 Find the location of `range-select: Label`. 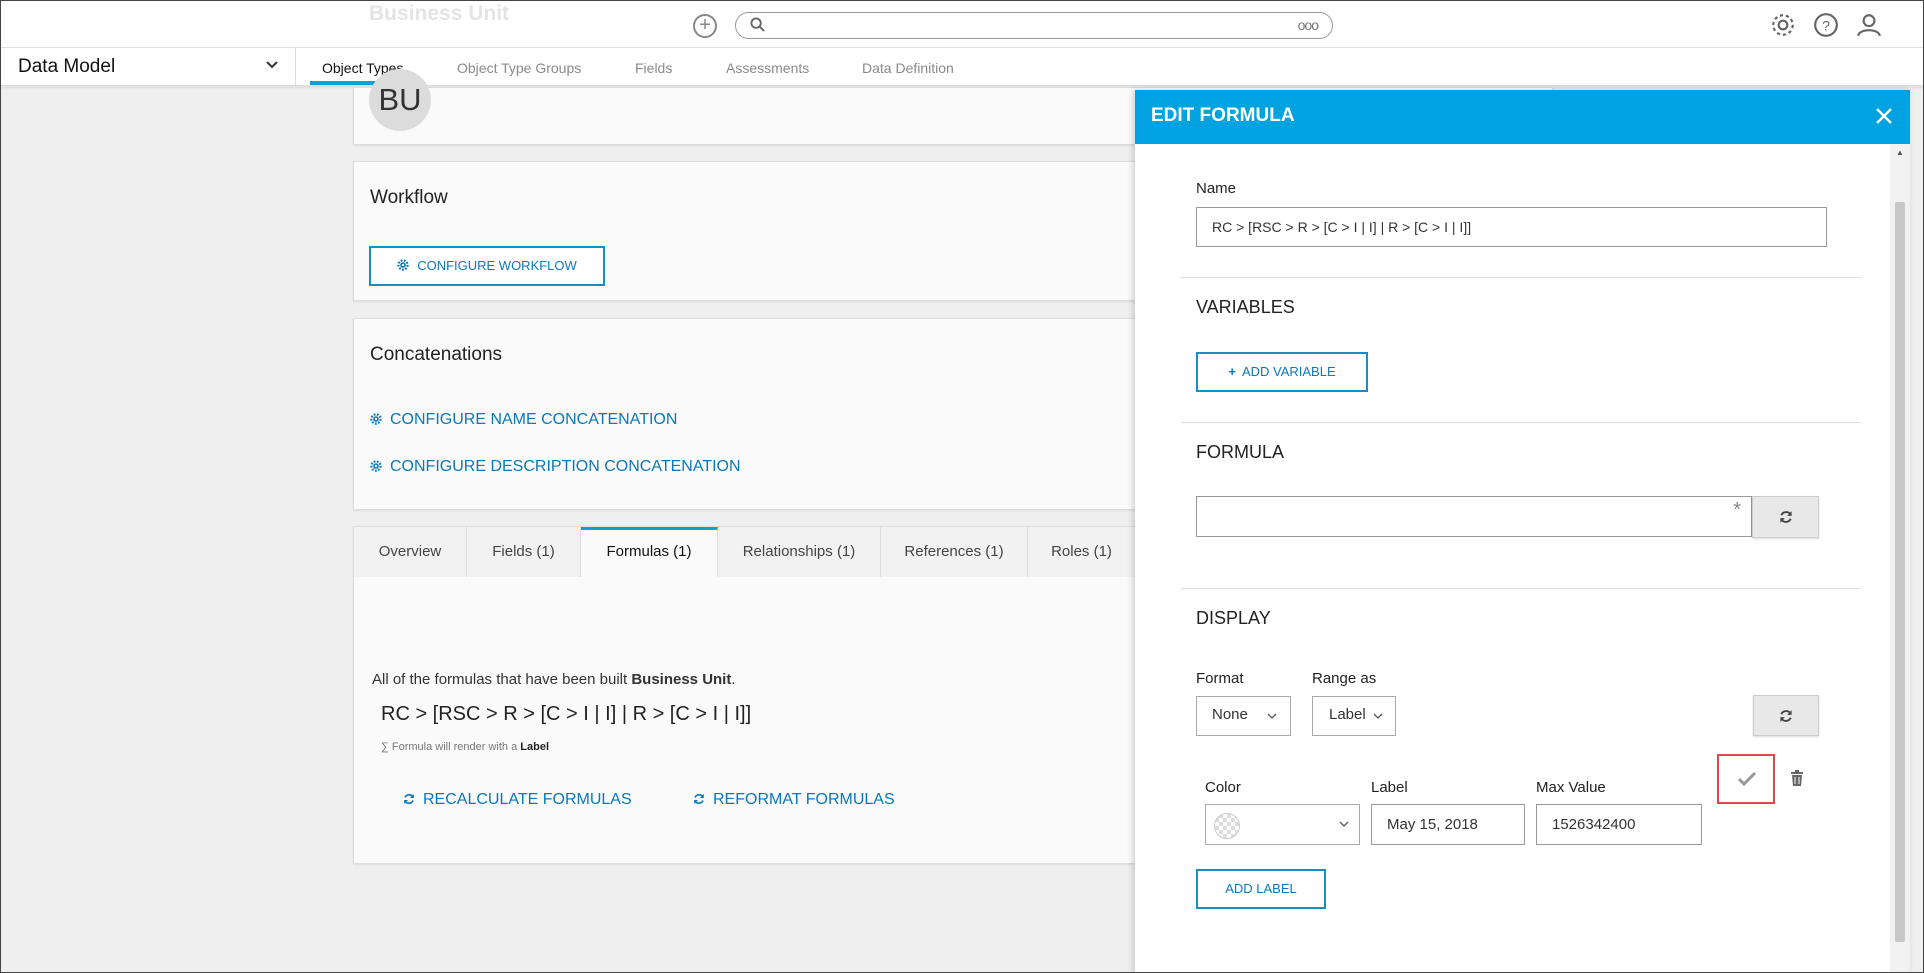

range-select: Label is located at coordinates (1354, 716).